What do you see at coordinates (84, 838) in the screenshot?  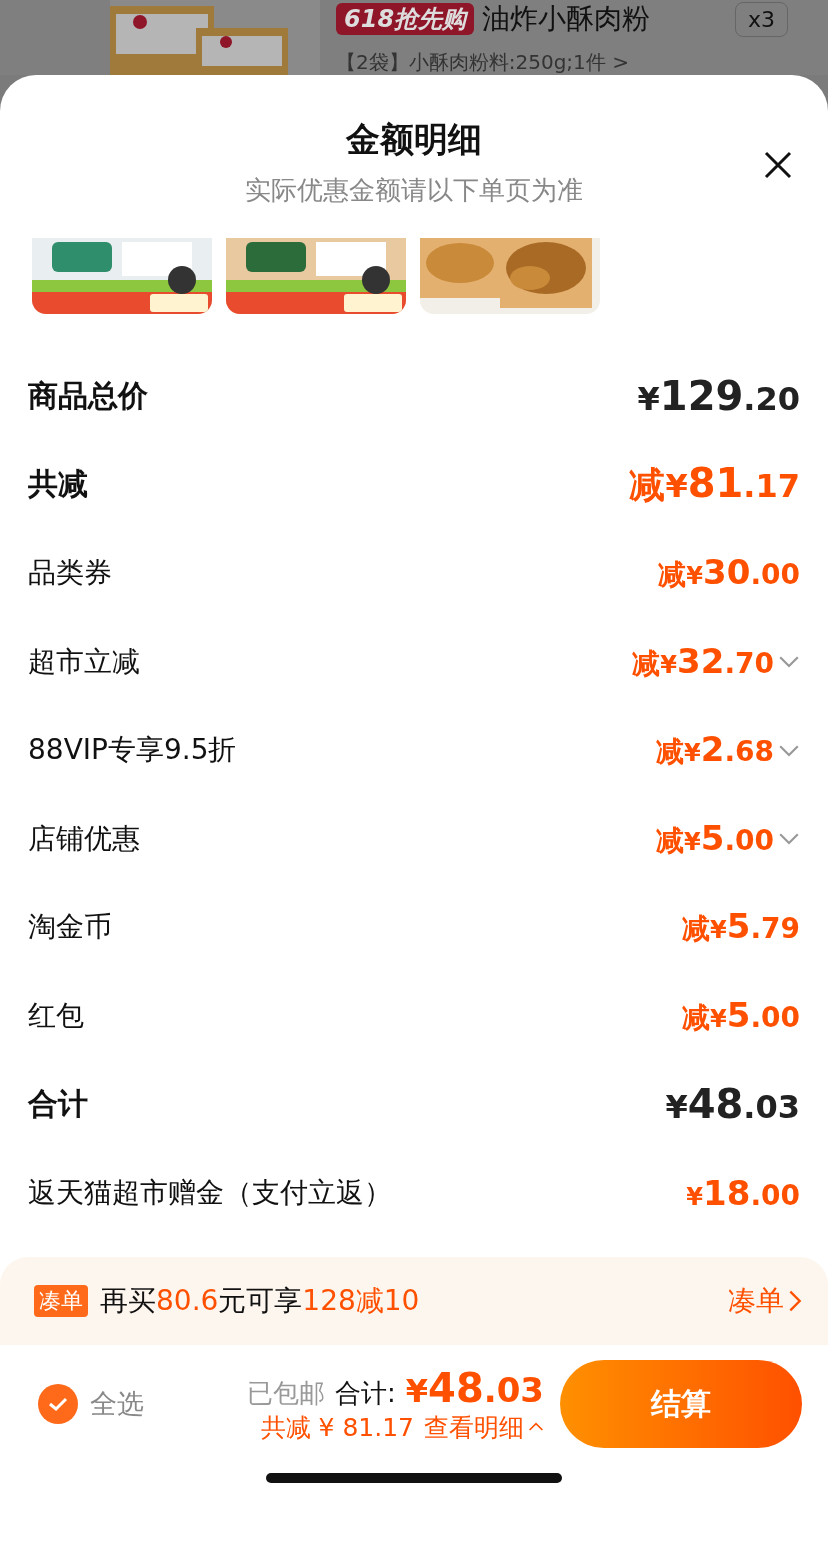 I see `row-label: 店铺优惠` at bounding box center [84, 838].